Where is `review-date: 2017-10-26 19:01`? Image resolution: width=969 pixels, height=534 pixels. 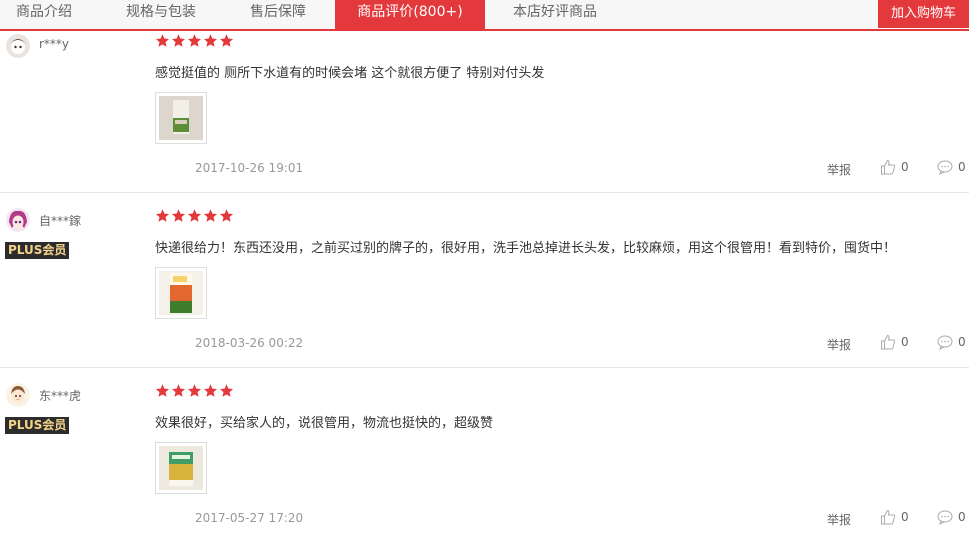 review-date: 2017-10-26 19:01 is located at coordinates (249, 168).